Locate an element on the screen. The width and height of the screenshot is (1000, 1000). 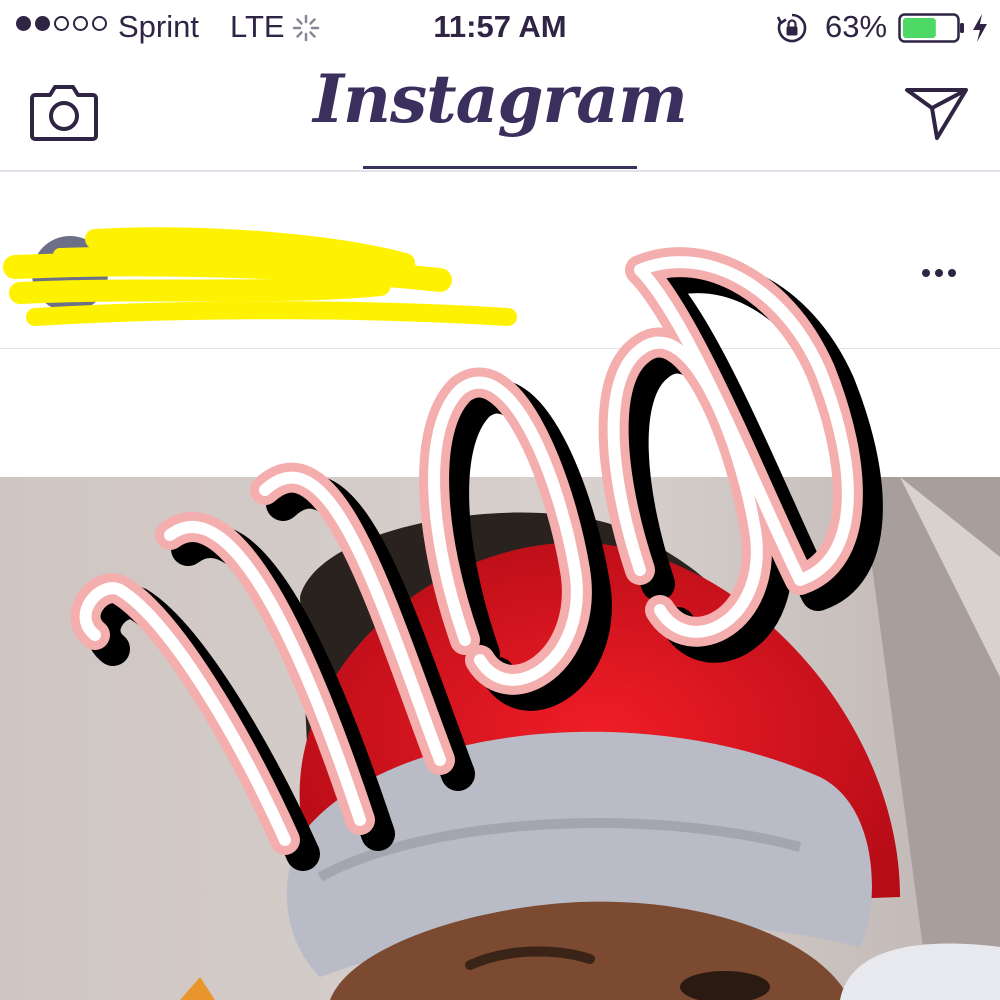
direct-message-button is located at coordinates (937, 114).